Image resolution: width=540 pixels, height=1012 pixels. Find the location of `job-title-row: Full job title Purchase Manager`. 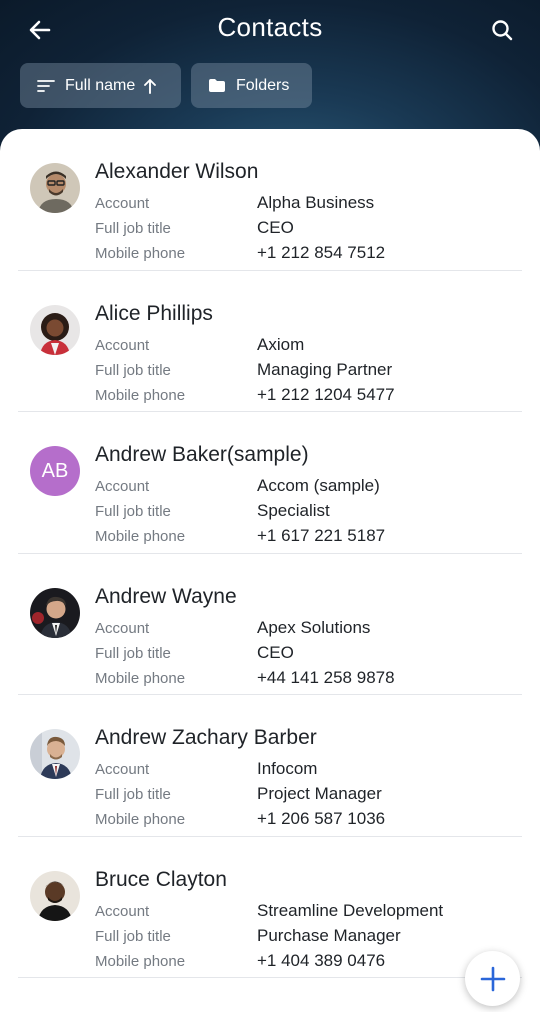

job-title-row: Full job title Purchase Manager is located at coordinates (248, 936).